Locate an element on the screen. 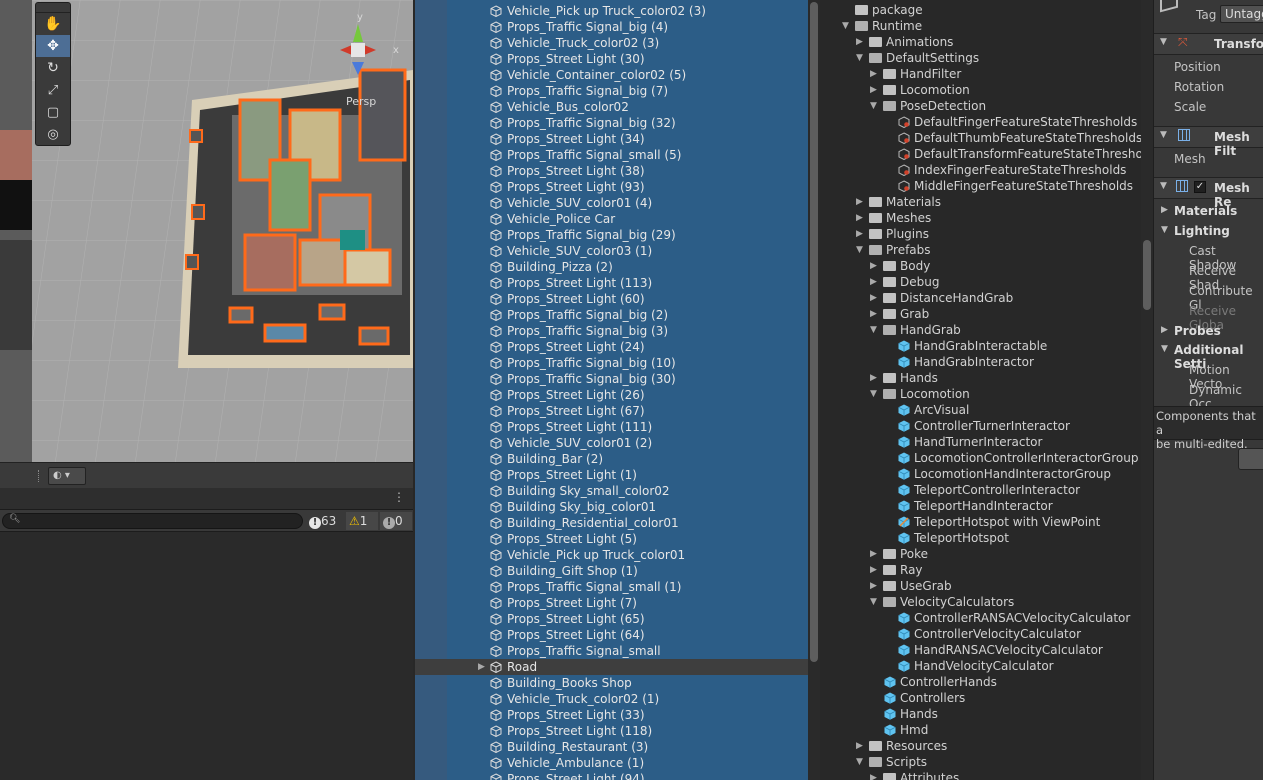  probes-label: Probes is located at coordinates (1197, 331).